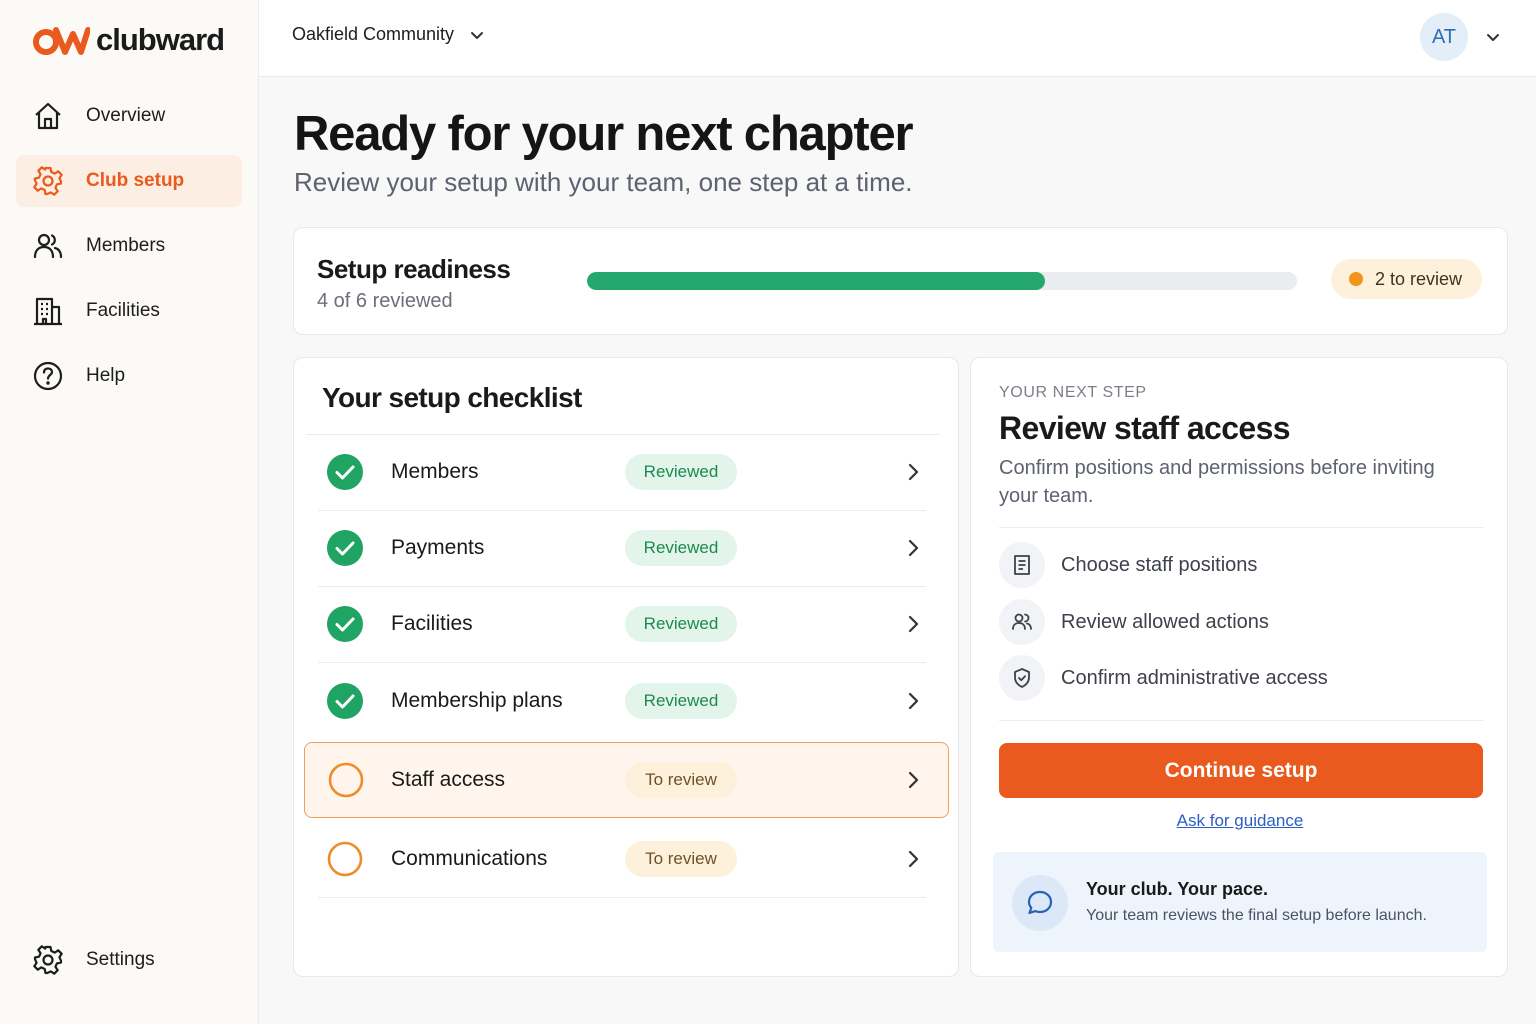 The width and height of the screenshot is (1536, 1024). I want to click on sidebar-item-settings: Settings, so click(129, 960).